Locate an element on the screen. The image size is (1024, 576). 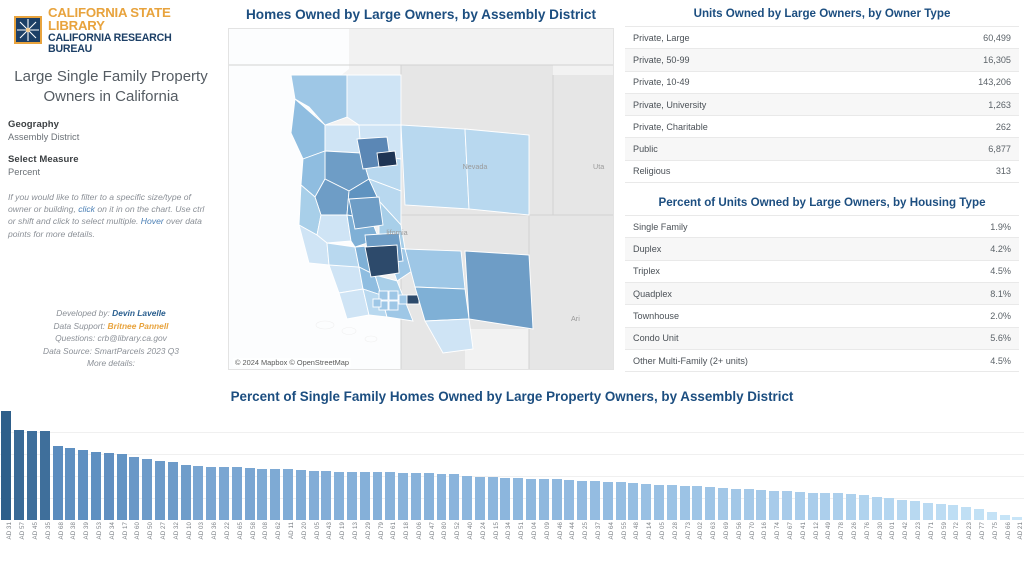
geography-value: Assembly District is located at coordinates (112, 137).